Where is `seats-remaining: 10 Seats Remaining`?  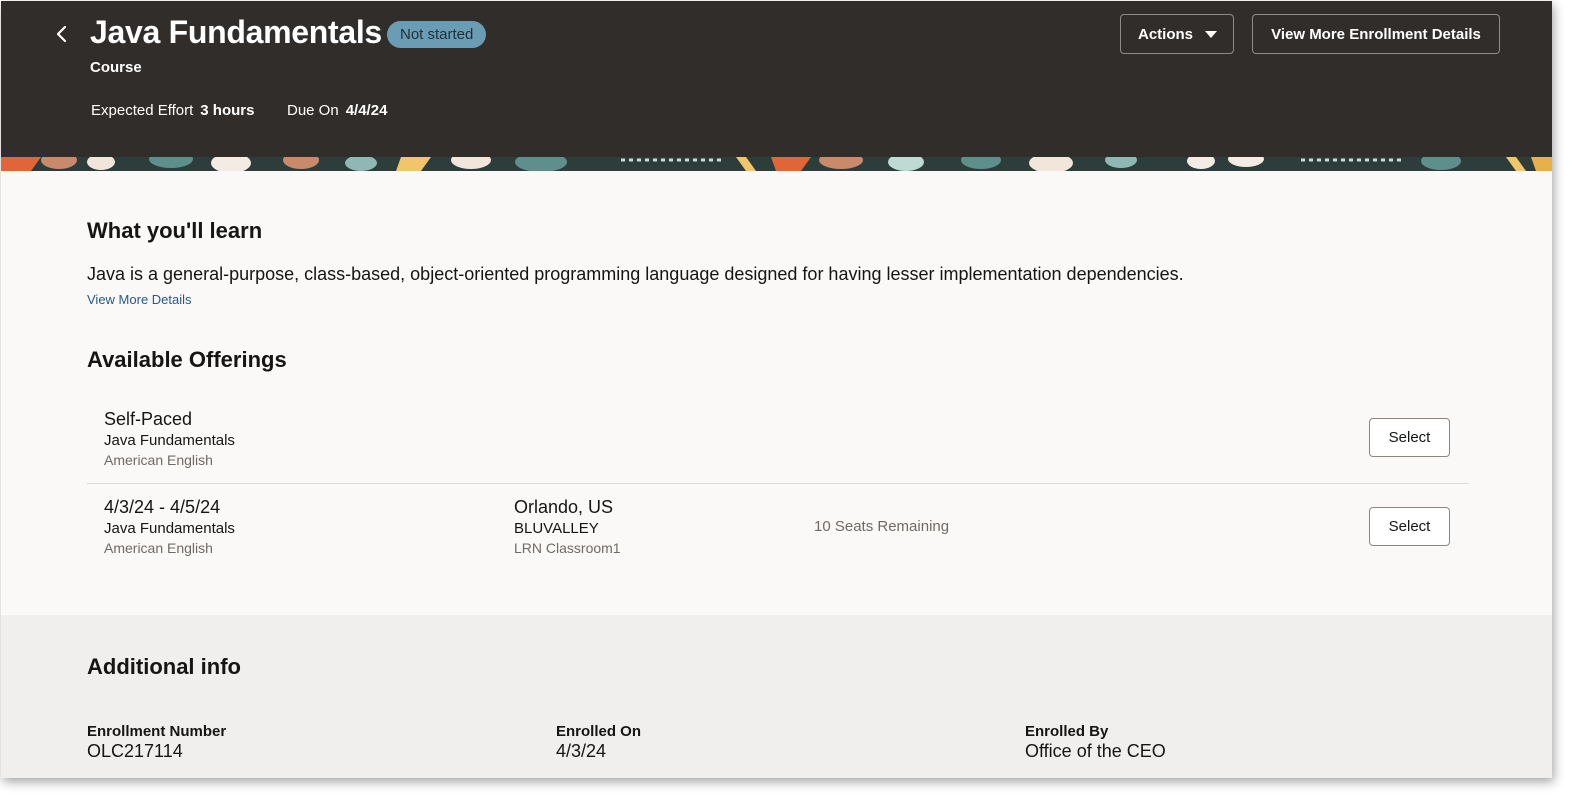
seats-remaining: 10 Seats Remaining is located at coordinates (882, 526).